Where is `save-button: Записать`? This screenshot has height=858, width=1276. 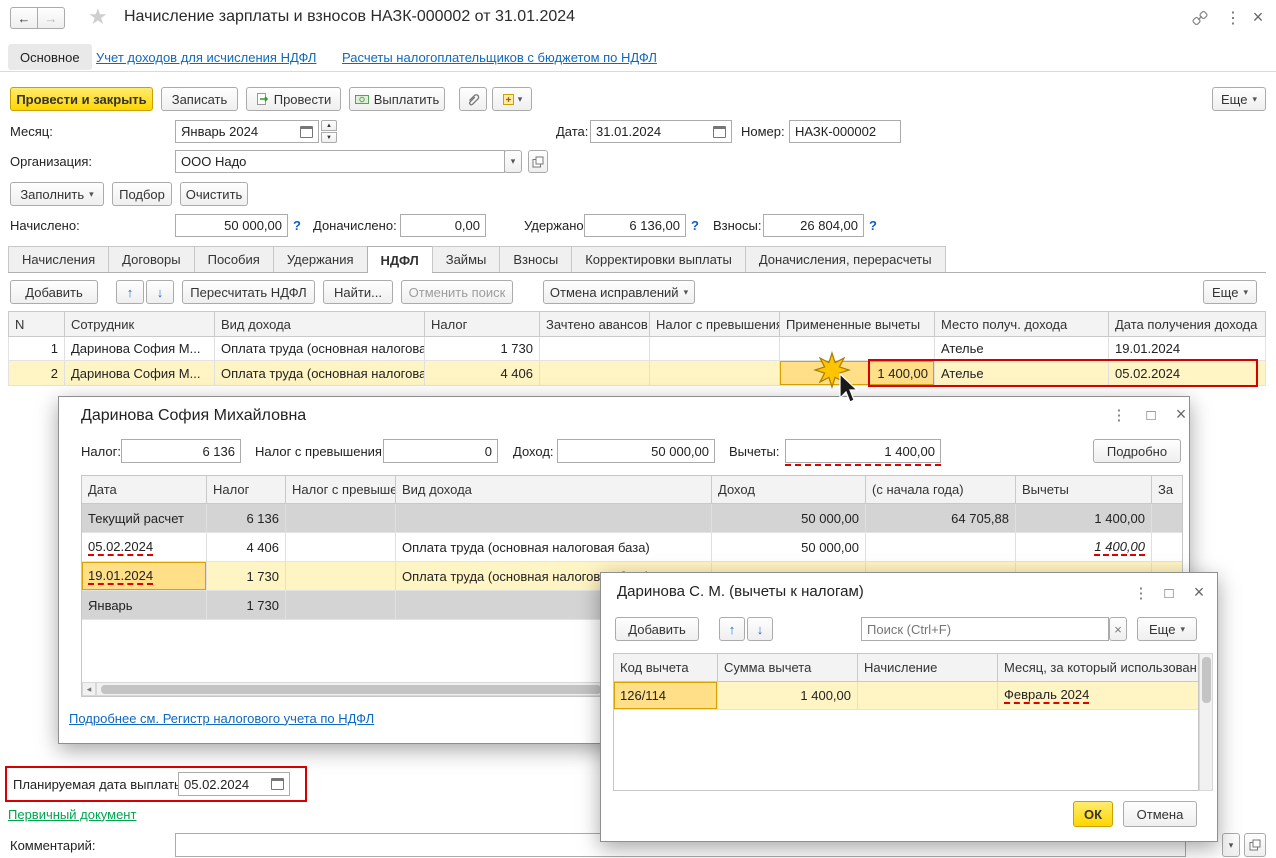 save-button: Записать is located at coordinates (199, 99).